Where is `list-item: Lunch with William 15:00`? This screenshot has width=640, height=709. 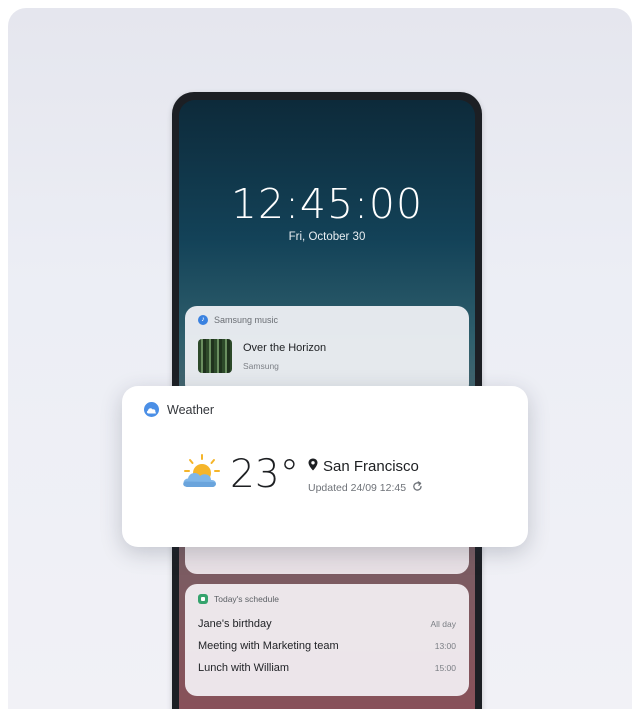
list-item: Lunch with William 15:00 is located at coordinates (327, 668).